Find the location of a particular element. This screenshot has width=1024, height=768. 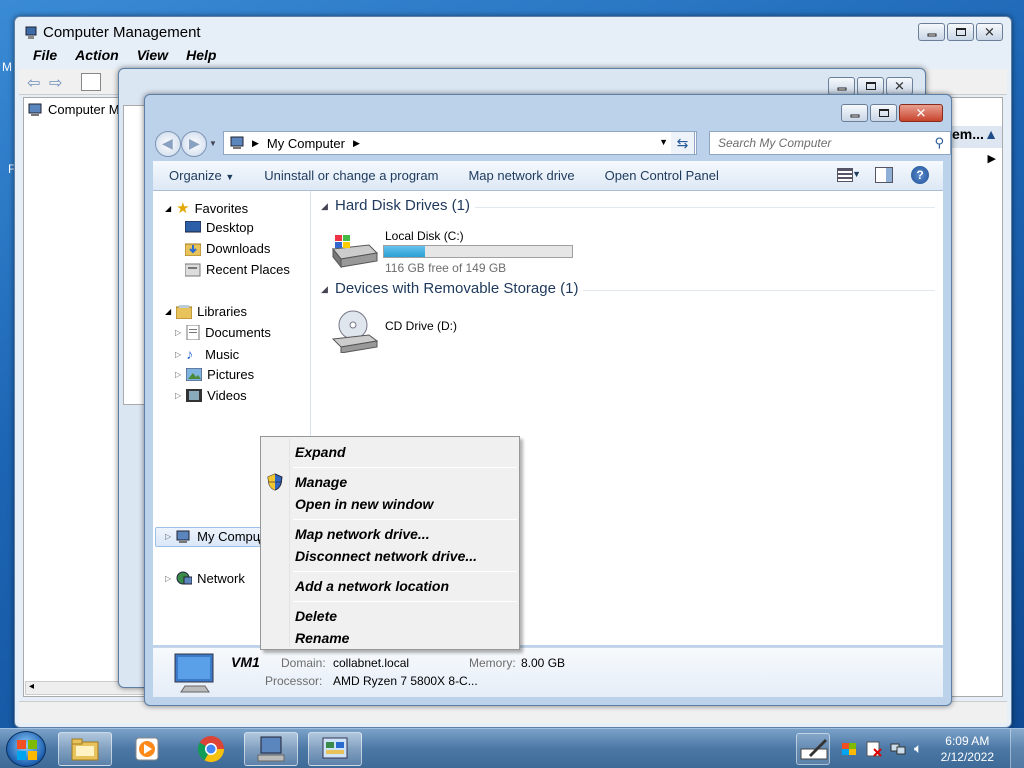

computer-icon is located at coordinates (35, 109).